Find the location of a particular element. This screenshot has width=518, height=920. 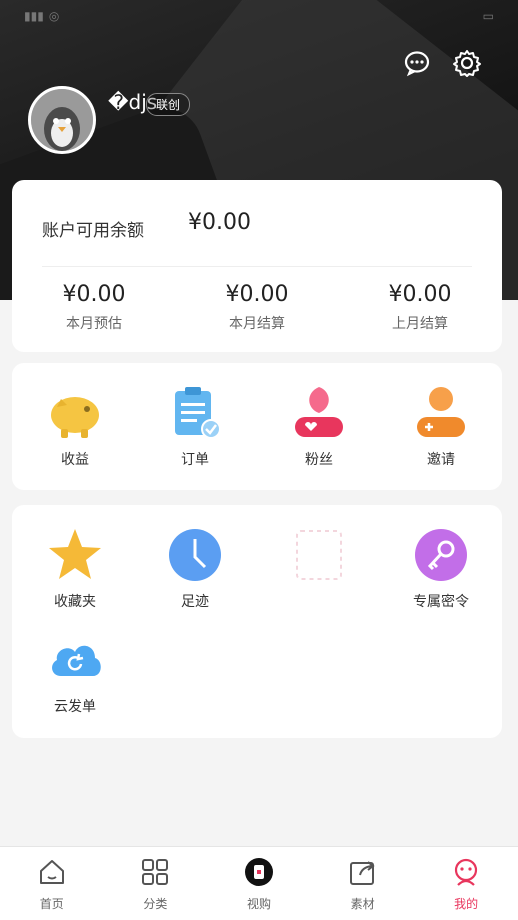

bottom-tab-bar: 首页 分类 视购 素材 我的 is located at coordinates (259, 883).